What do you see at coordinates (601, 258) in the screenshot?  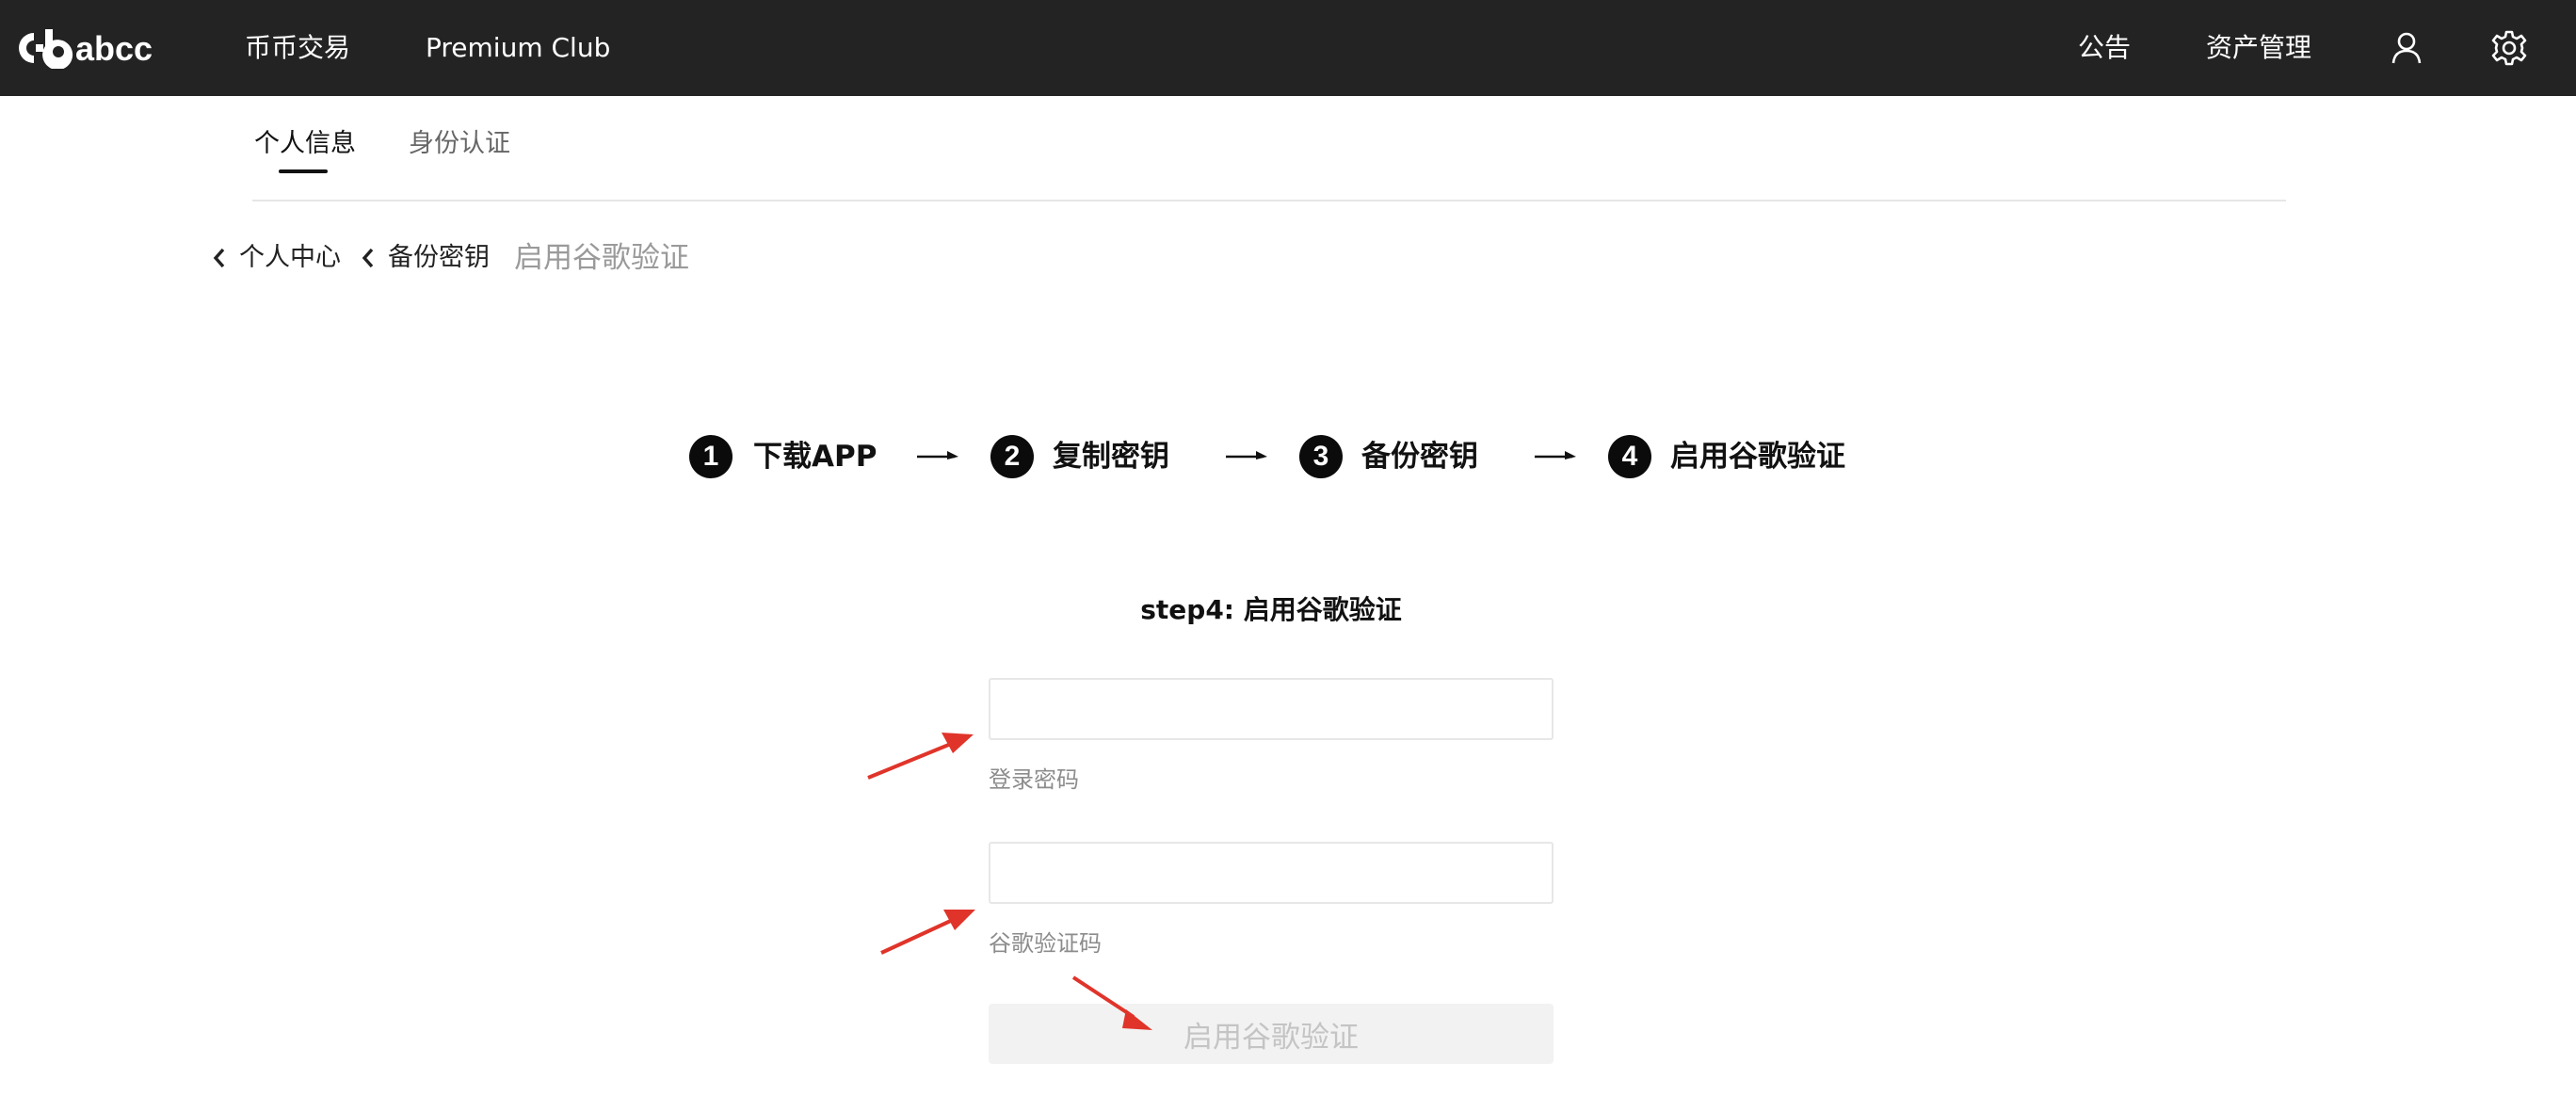 I see `breadcrumb-current: 启用谷歌验证` at bounding box center [601, 258].